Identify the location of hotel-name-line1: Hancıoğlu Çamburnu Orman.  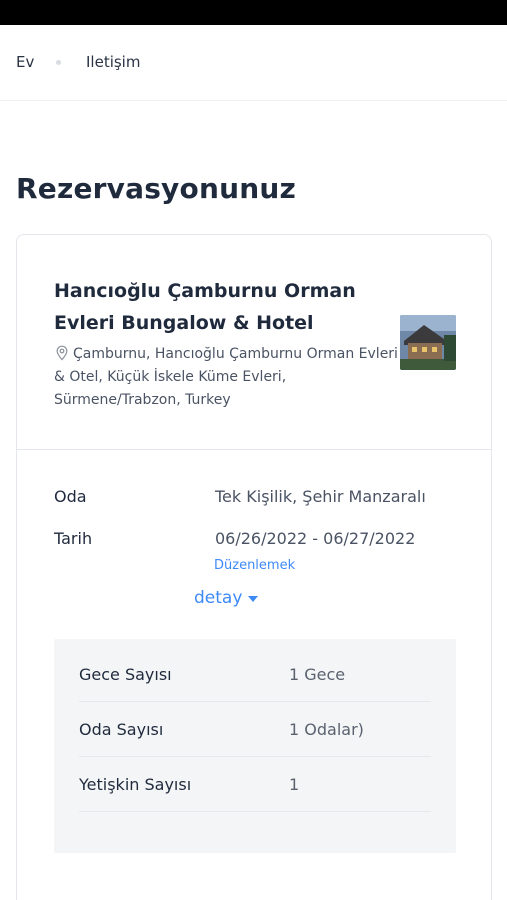
(205, 291).